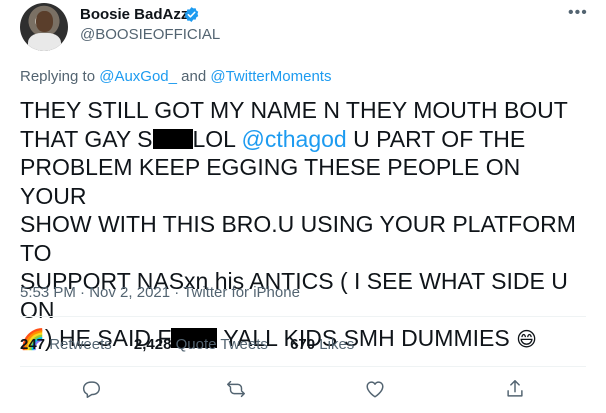 This screenshot has height=413, width=606. I want to click on redaction-bar, so click(172, 138).